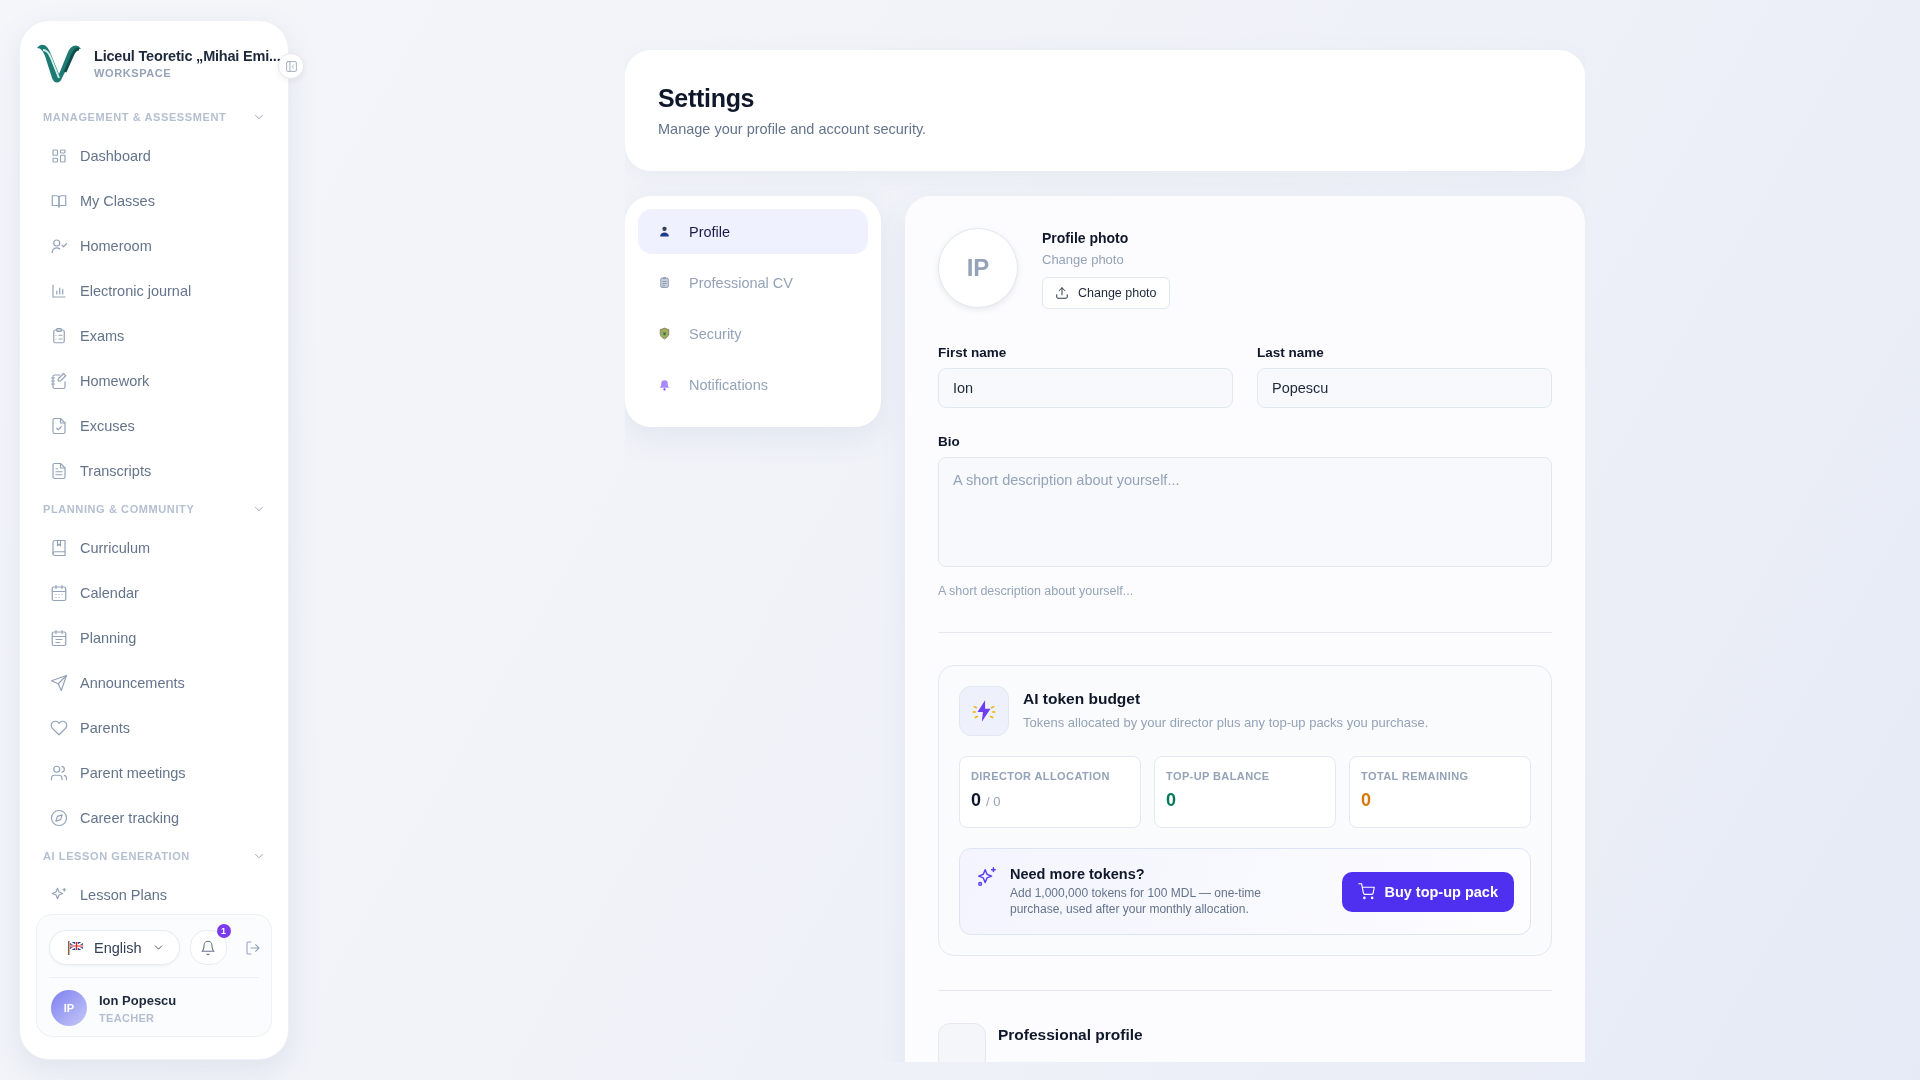  Describe the element at coordinates (1083, 259) in the screenshot. I see `photo-hint: Change photo` at that location.